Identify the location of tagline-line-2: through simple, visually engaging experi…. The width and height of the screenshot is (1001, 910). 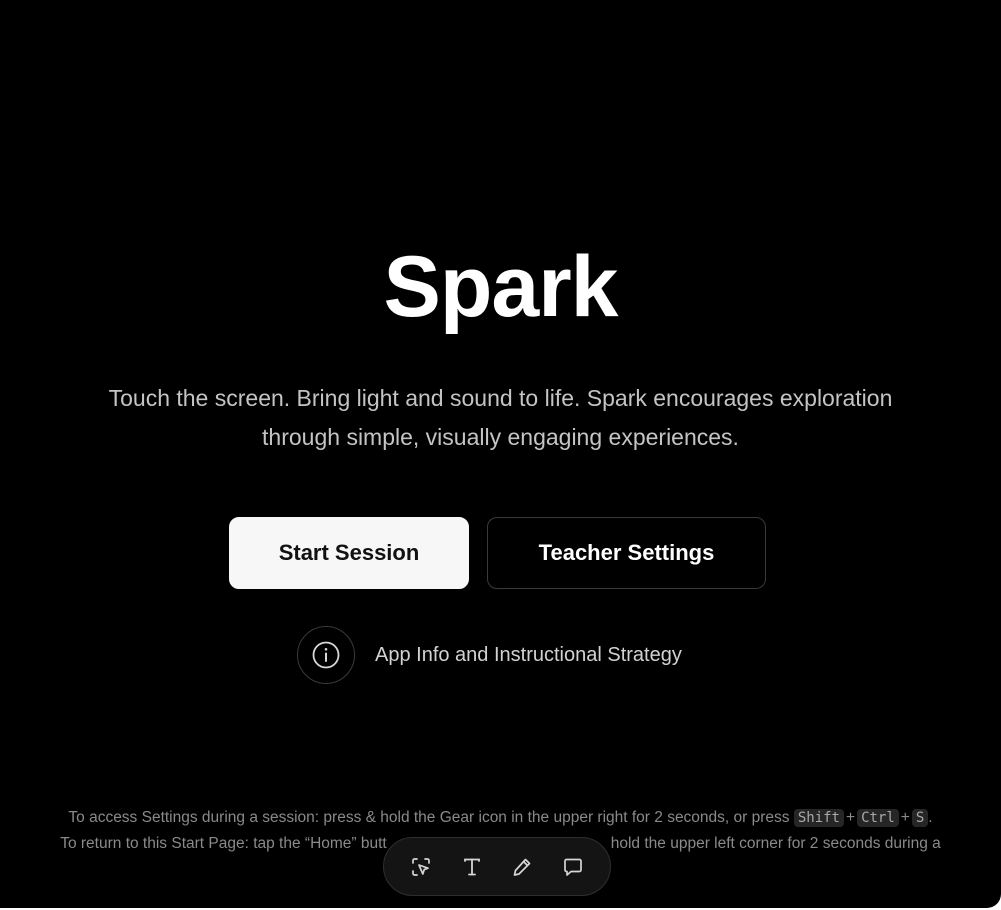
(500, 437).